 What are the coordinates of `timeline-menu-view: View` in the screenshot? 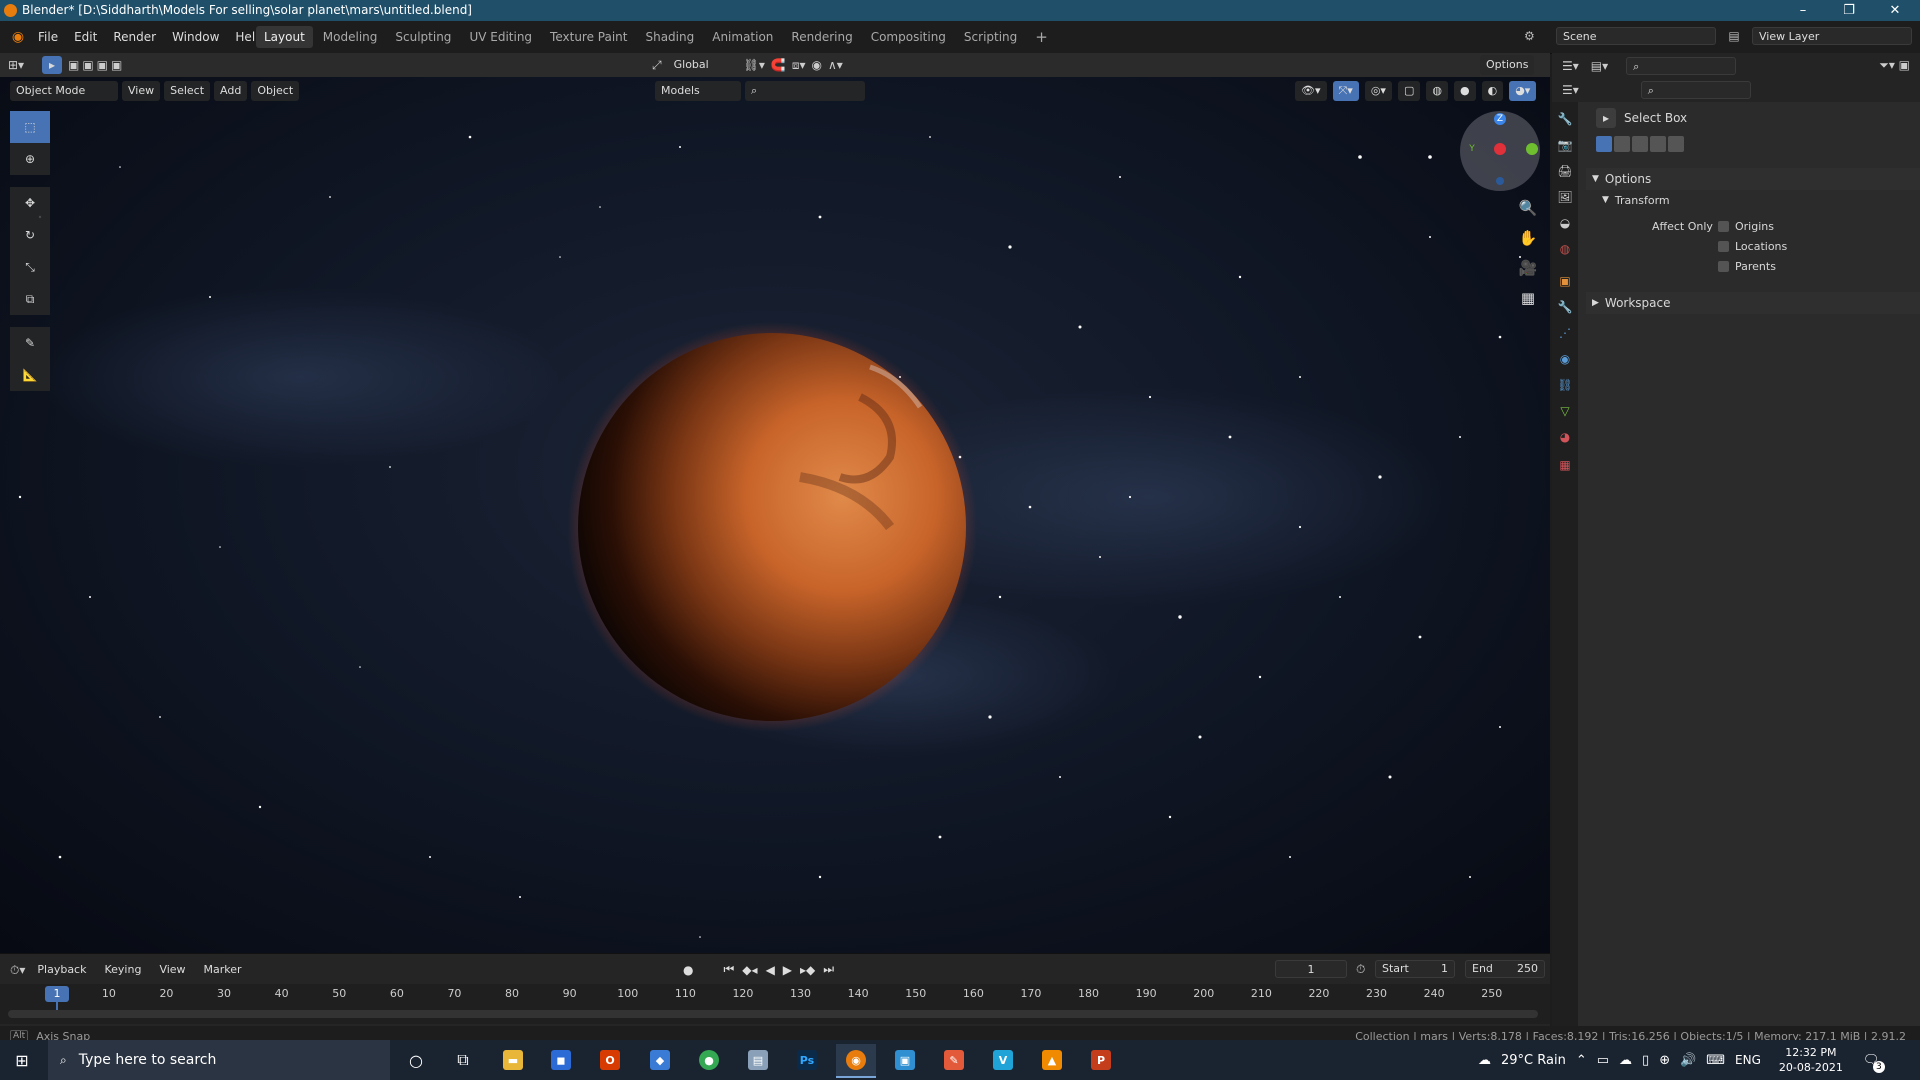 It's located at (172, 970).